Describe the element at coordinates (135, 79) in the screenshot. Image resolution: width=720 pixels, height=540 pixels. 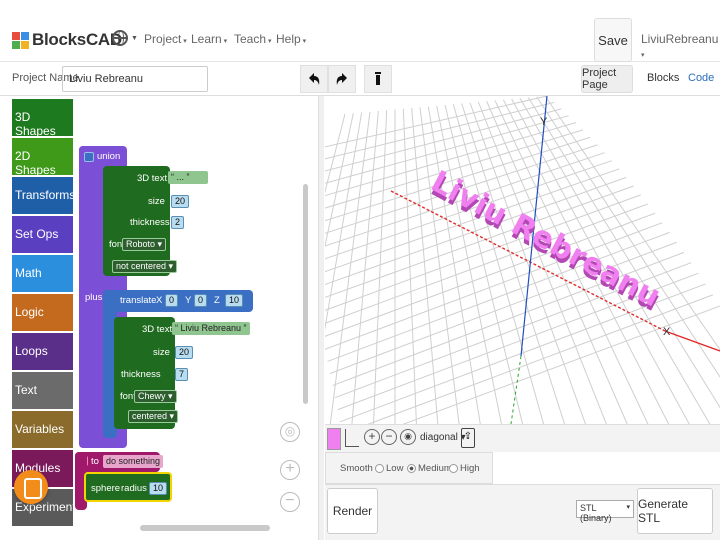
I see `project-name-input: Liviu Rebreanu` at that location.